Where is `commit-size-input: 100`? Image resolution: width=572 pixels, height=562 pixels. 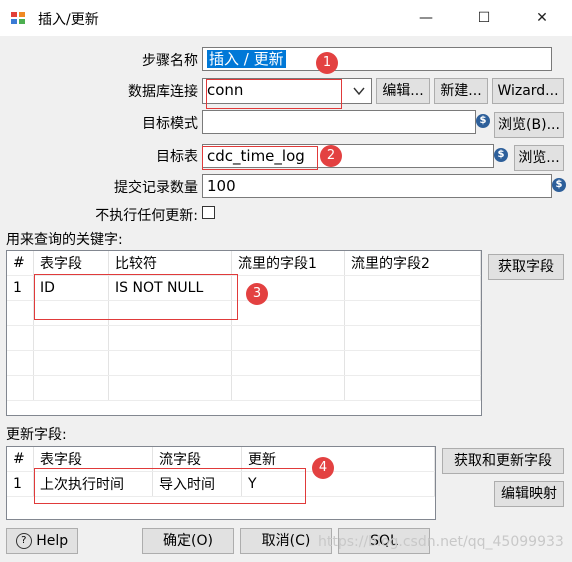
commit-size-input: 100 is located at coordinates (377, 186).